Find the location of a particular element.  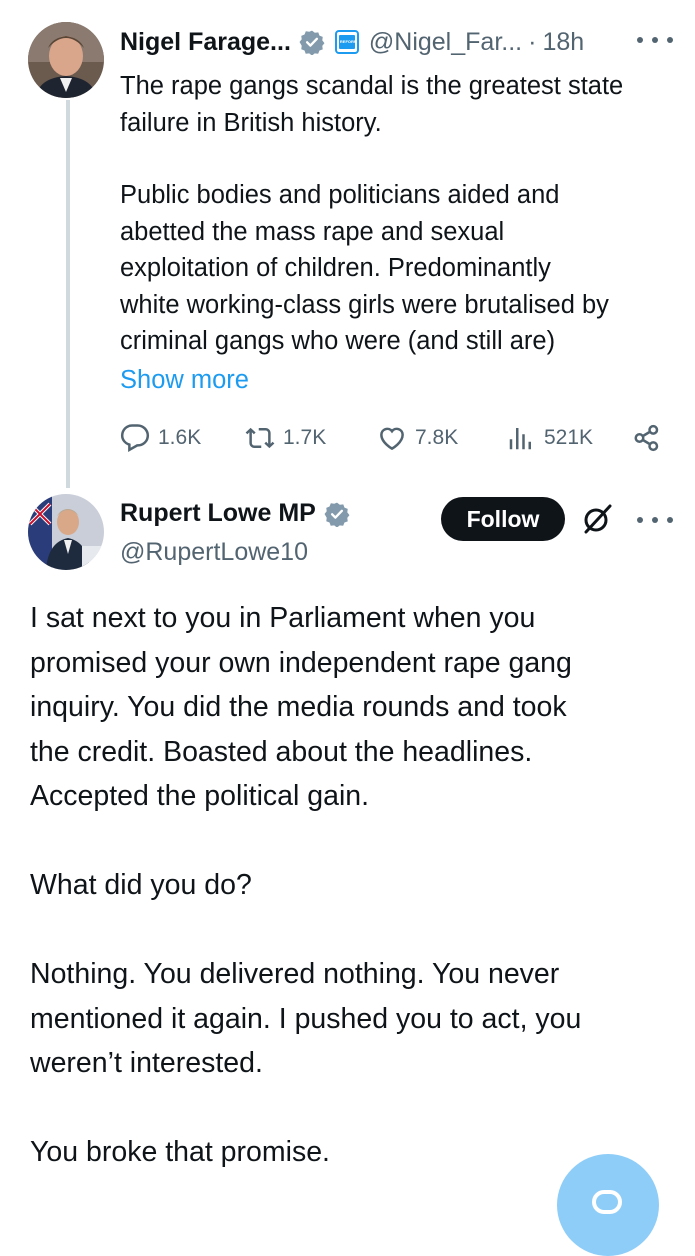

repost-button: 1.7K is located at coordinates (285, 438).